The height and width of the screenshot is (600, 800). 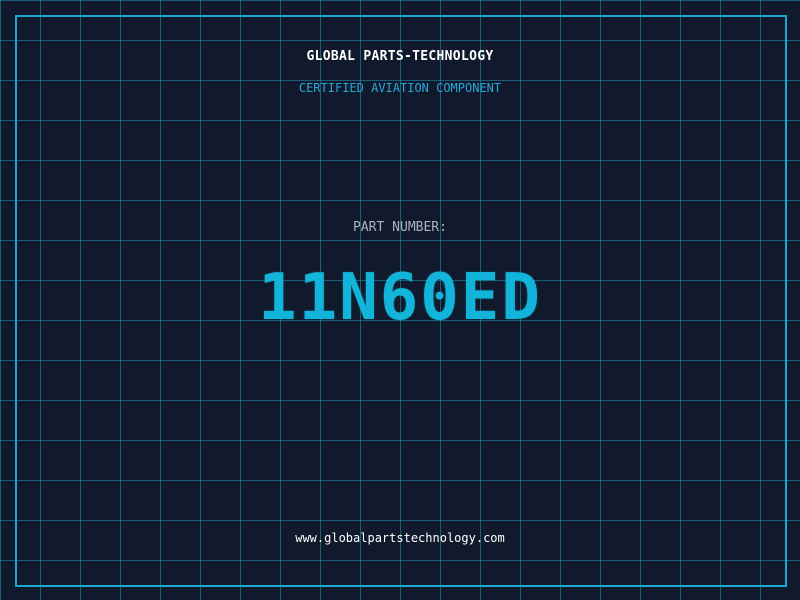 What do you see at coordinates (400, 298) in the screenshot?
I see `part-number-value: 11N60ED` at bounding box center [400, 298].